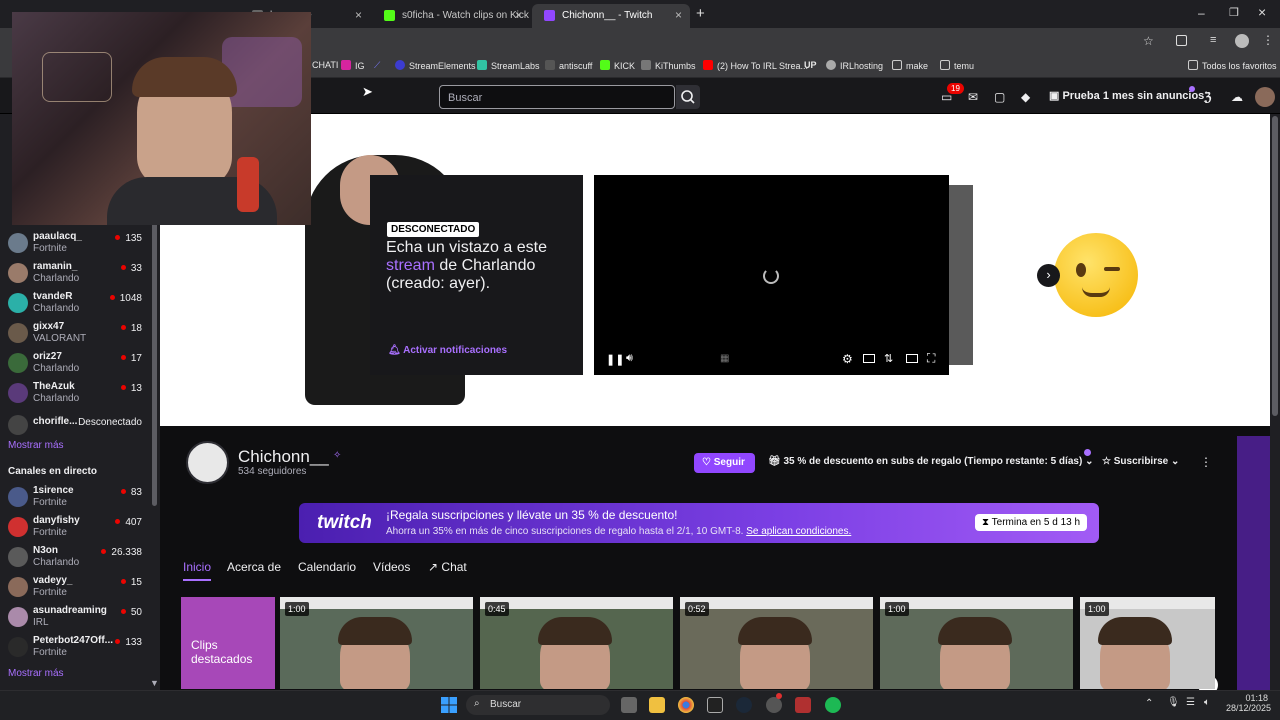 The height and width of the screenshot is (720, 1280). I want to click on bookmark-folder-temu: temu, so click(957, 65).